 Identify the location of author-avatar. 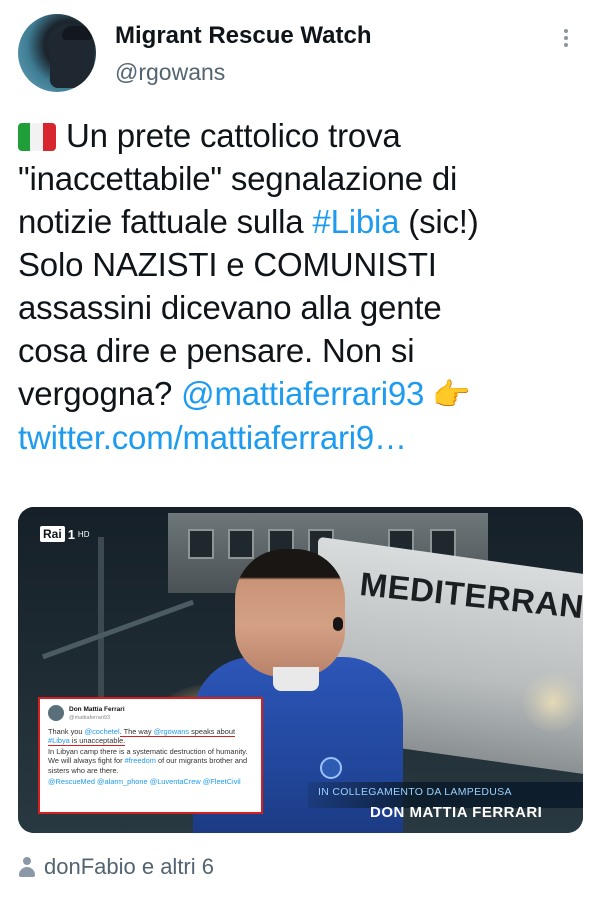
(57, 53).